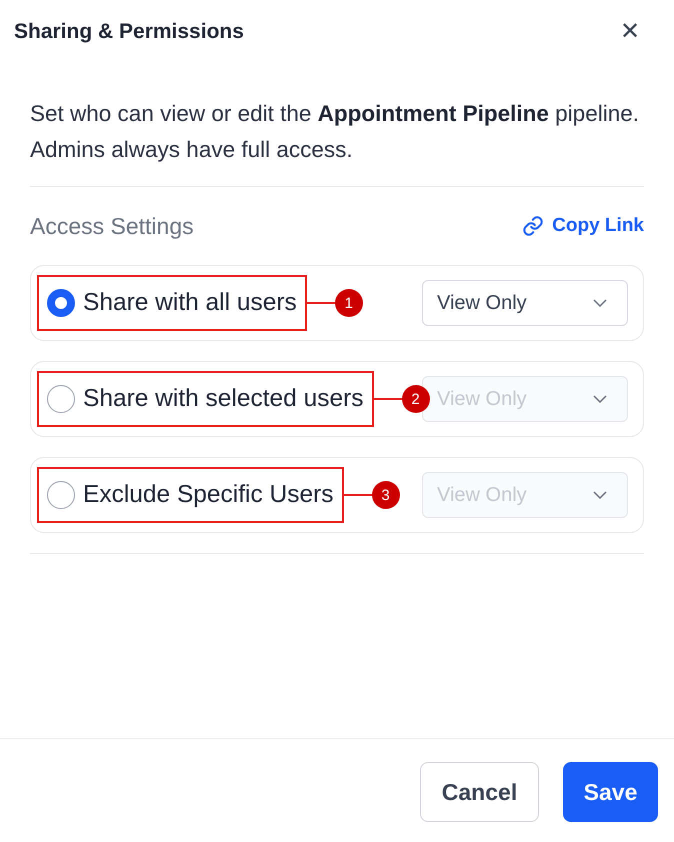 The height and width of the screenshot is (842, 674). What do you see at coordinates (190, 303) in the screenshot?
I see `option-label: Share with all users` at bounding box center [190, 303].